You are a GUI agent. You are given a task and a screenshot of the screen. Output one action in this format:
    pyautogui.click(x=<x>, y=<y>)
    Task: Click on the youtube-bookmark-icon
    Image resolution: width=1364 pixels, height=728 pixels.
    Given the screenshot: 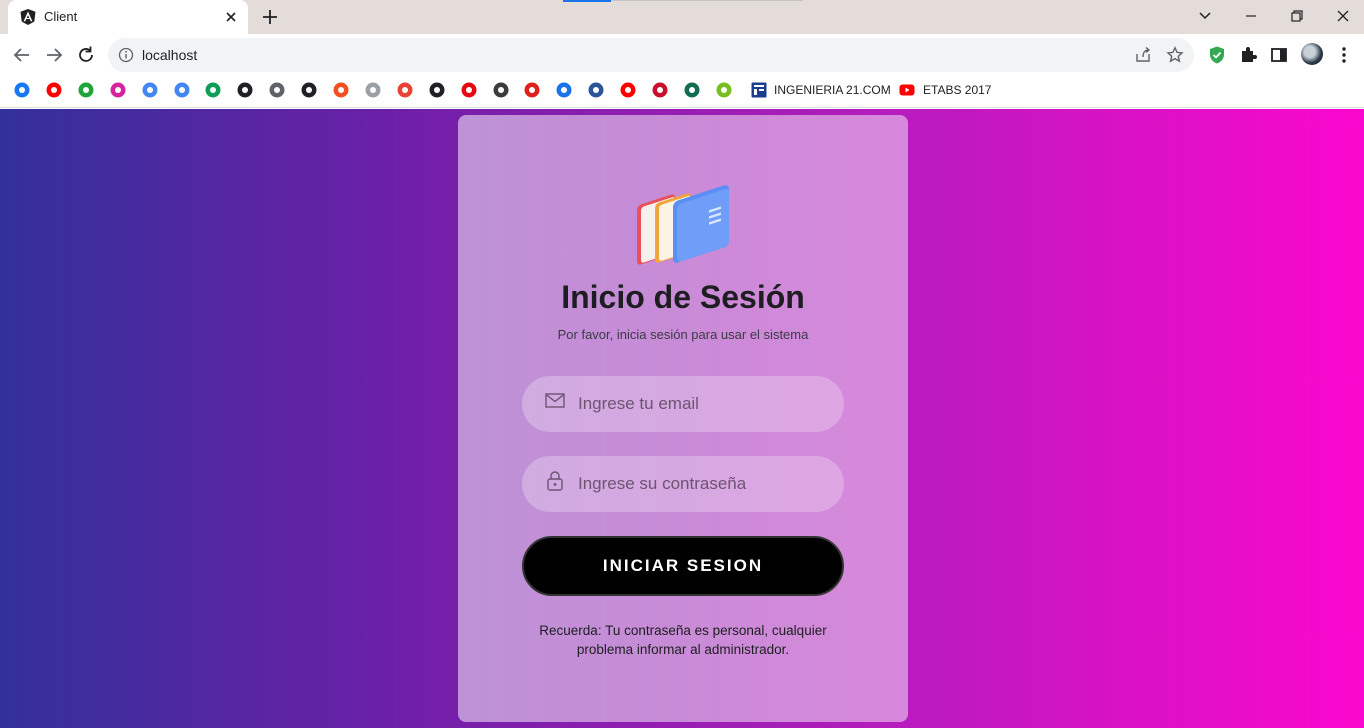 What is the action you would take?
    pyautogui.click(x=54, y=90)
    